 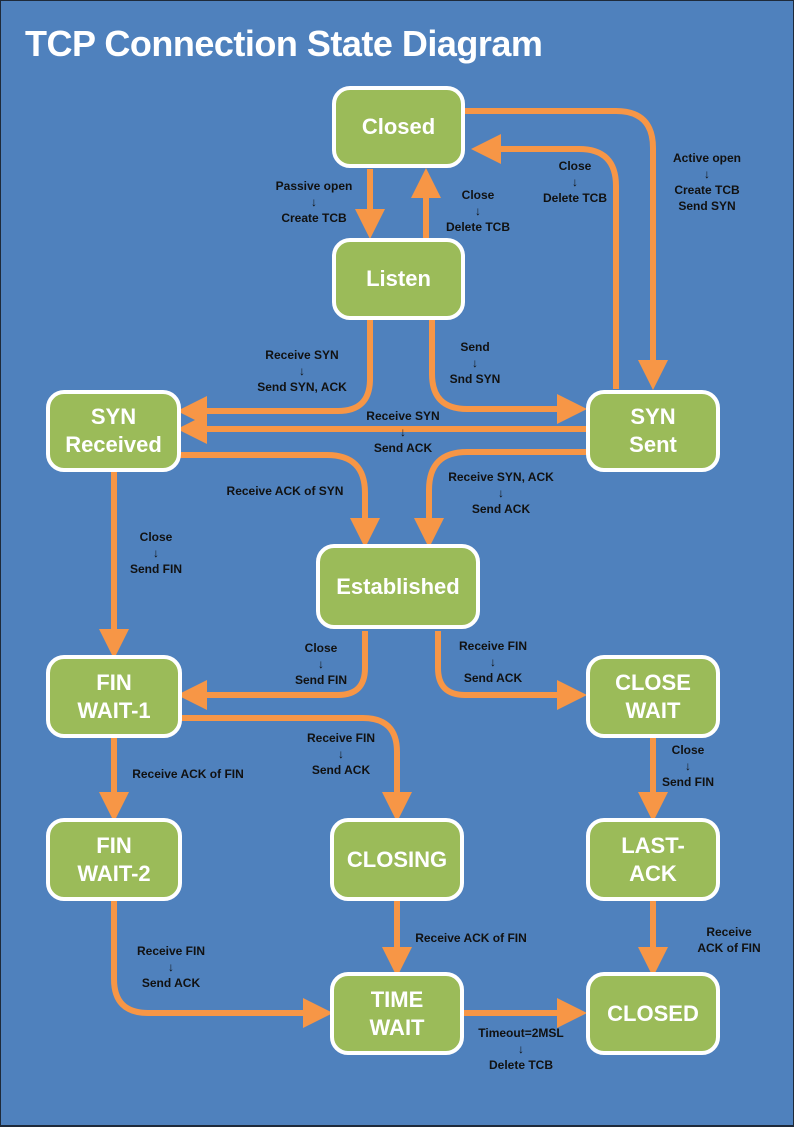 I want to click on state-established: Established, so click(x=398, y=586).